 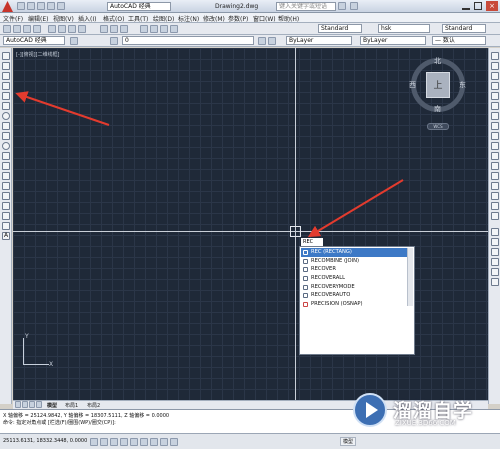 I want to click on copy-icon, so click(x=62, y=29).